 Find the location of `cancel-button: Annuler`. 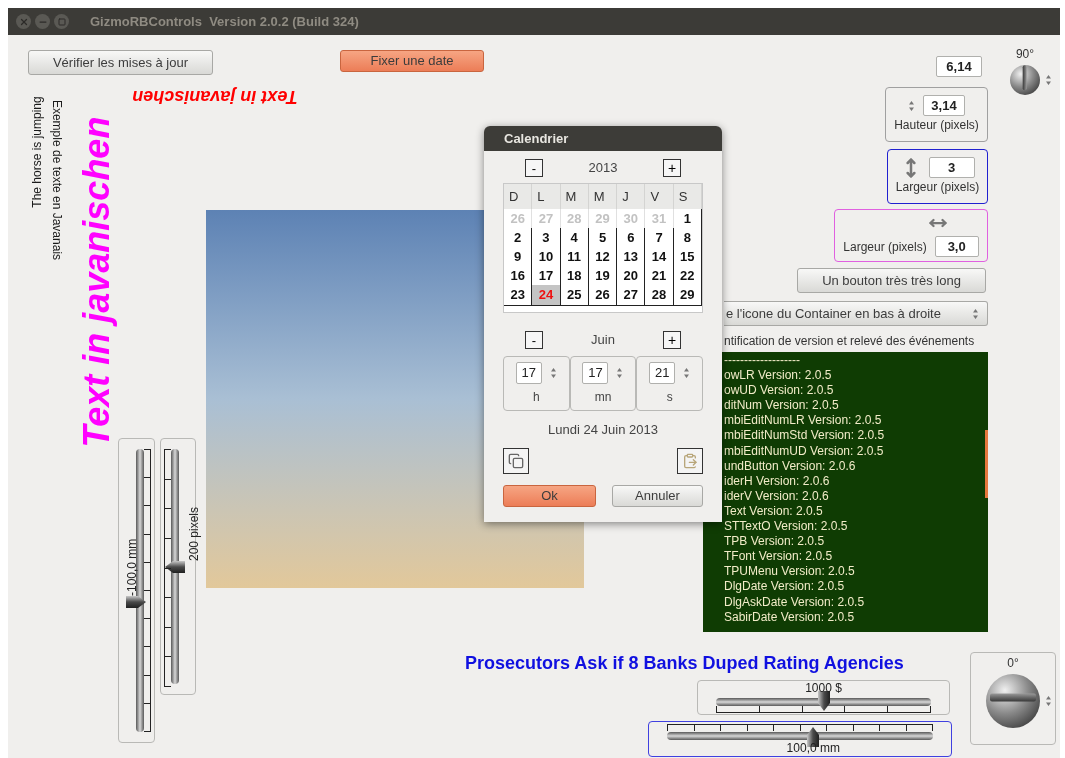

cancel-button: Annuler is located at coordinates (657, 495).